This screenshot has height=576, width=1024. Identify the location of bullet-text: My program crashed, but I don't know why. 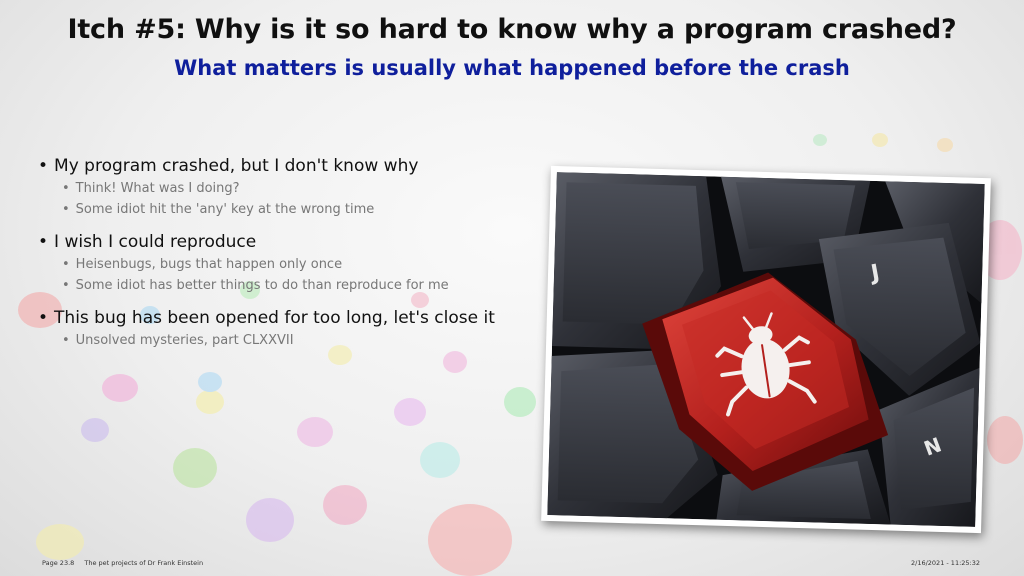
(288, 166).